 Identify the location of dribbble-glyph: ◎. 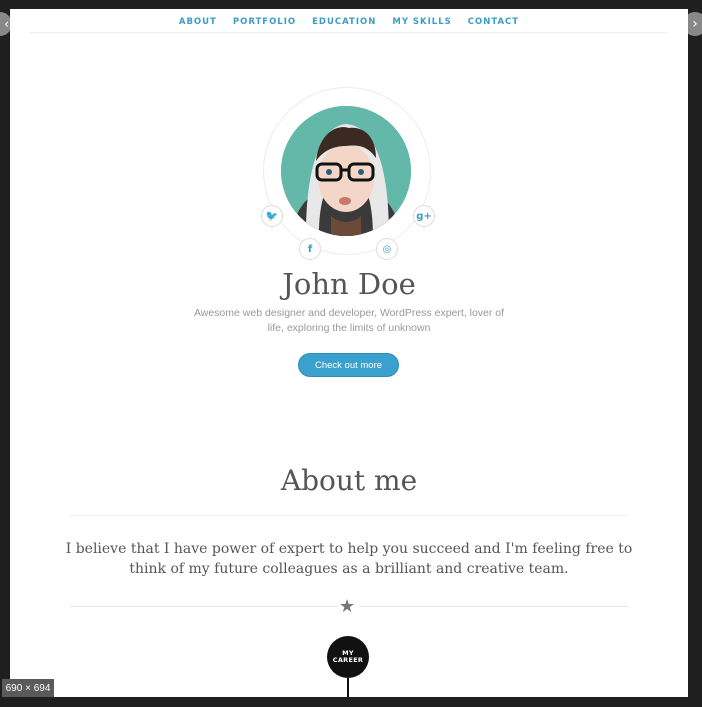
(387, 249).